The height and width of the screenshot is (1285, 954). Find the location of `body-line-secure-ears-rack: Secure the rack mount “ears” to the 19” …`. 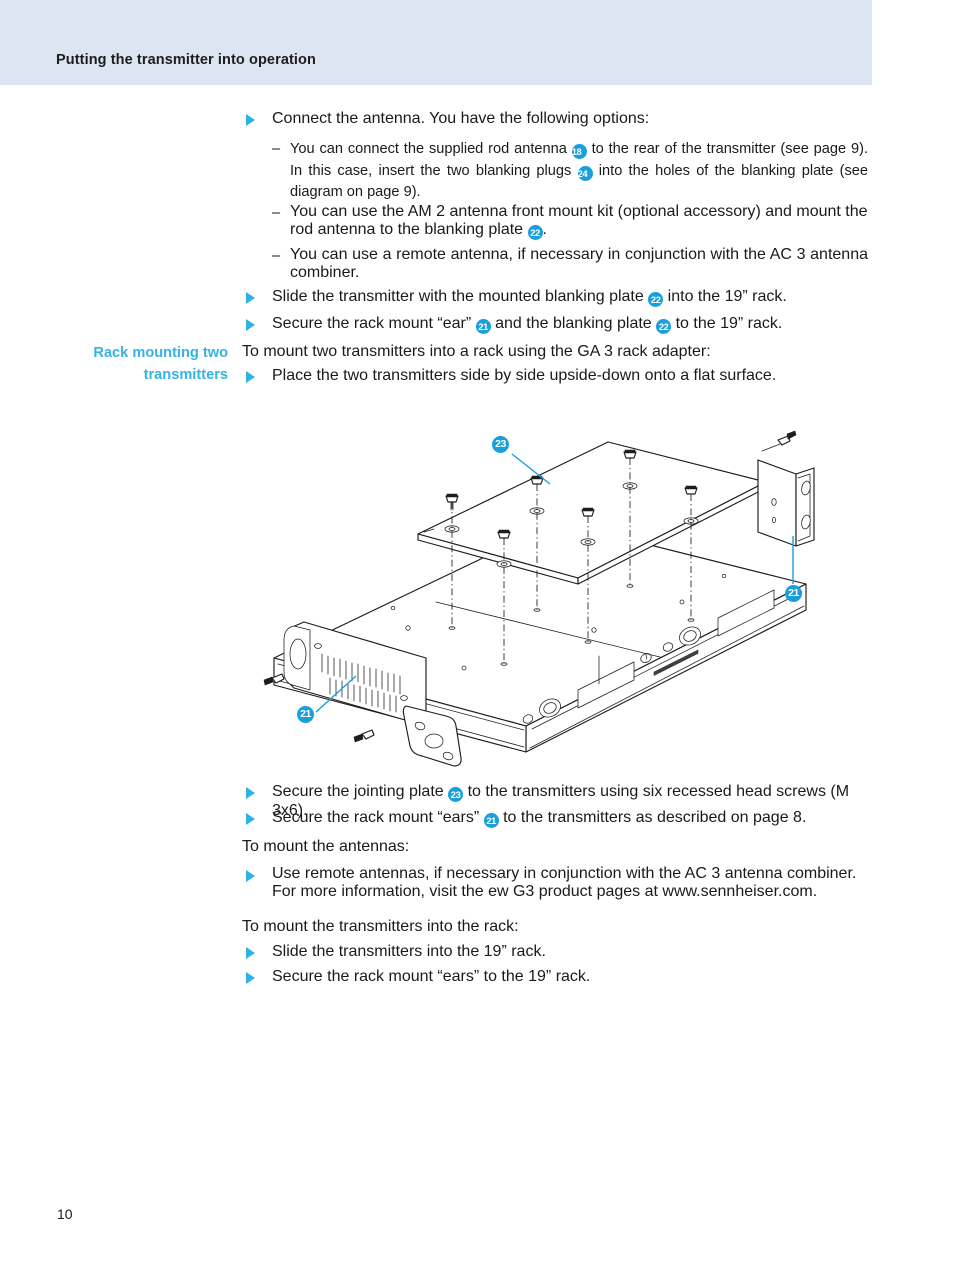

body-line-secure-ears-rack: Secure the rack mount “ears” to the 19” … is located at coordinates (431, 976).